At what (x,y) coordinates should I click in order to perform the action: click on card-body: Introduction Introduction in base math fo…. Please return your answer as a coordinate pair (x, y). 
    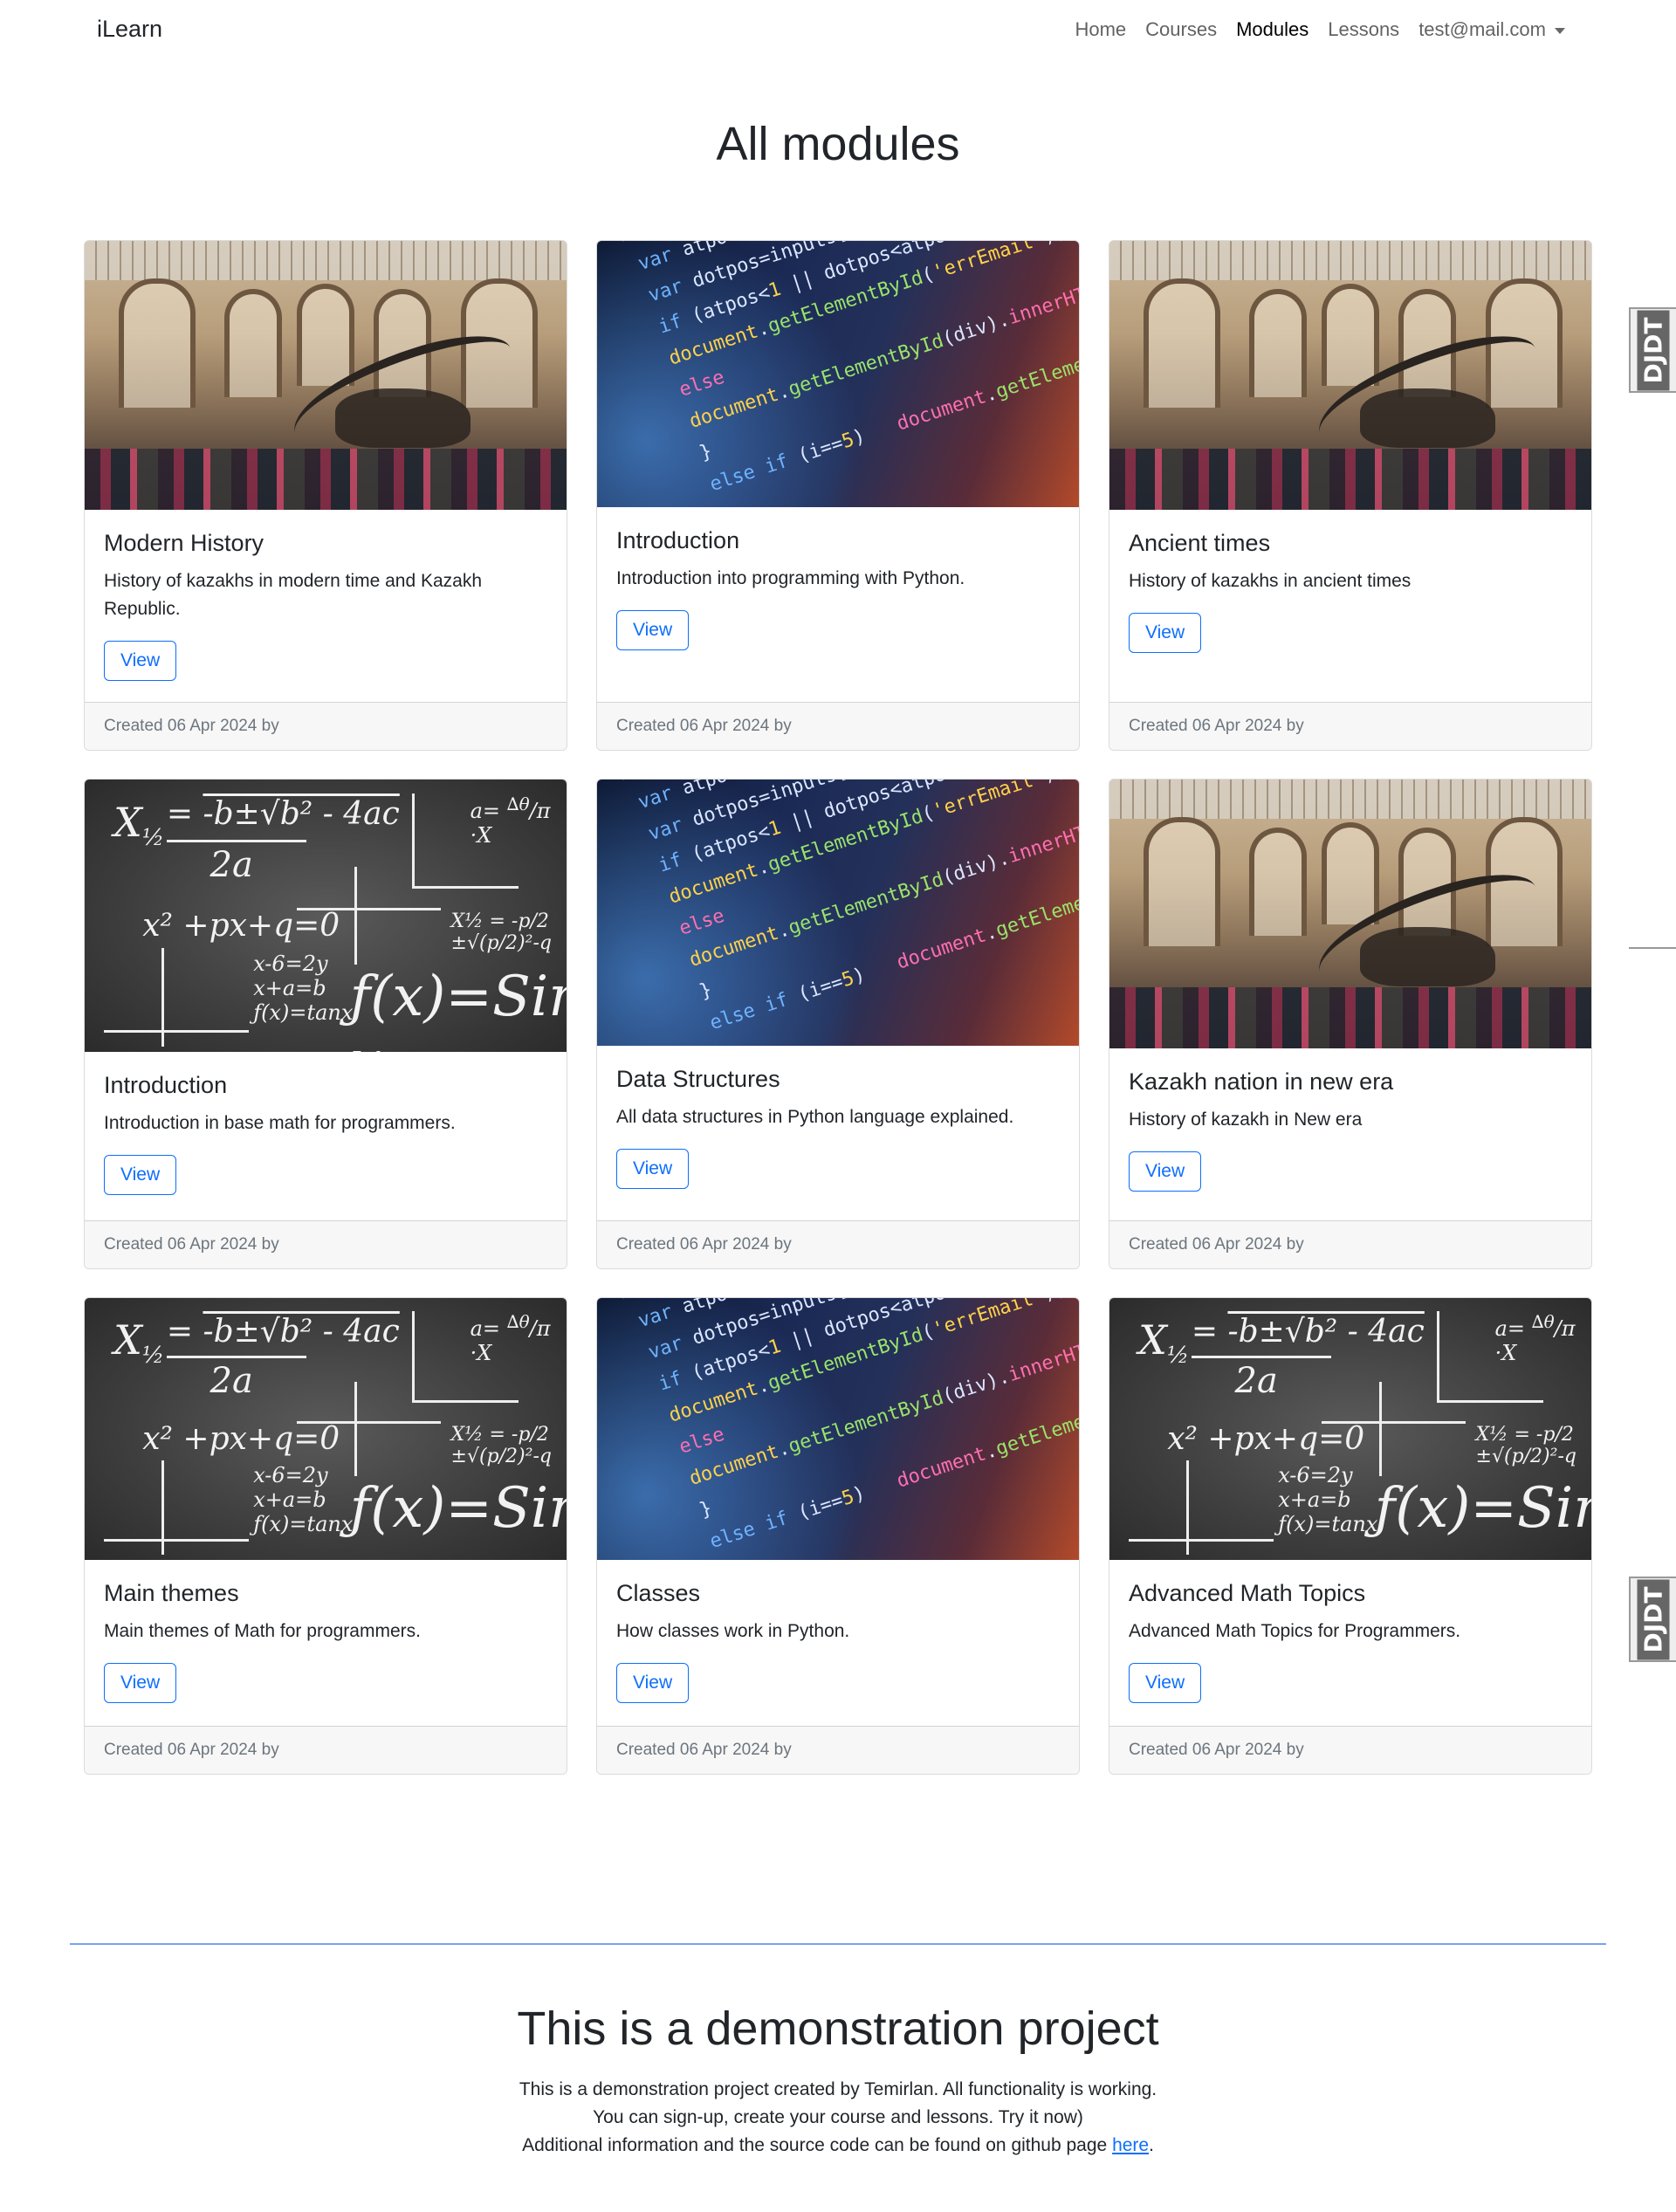
    Looking at the image, I should click on (326, 1124).